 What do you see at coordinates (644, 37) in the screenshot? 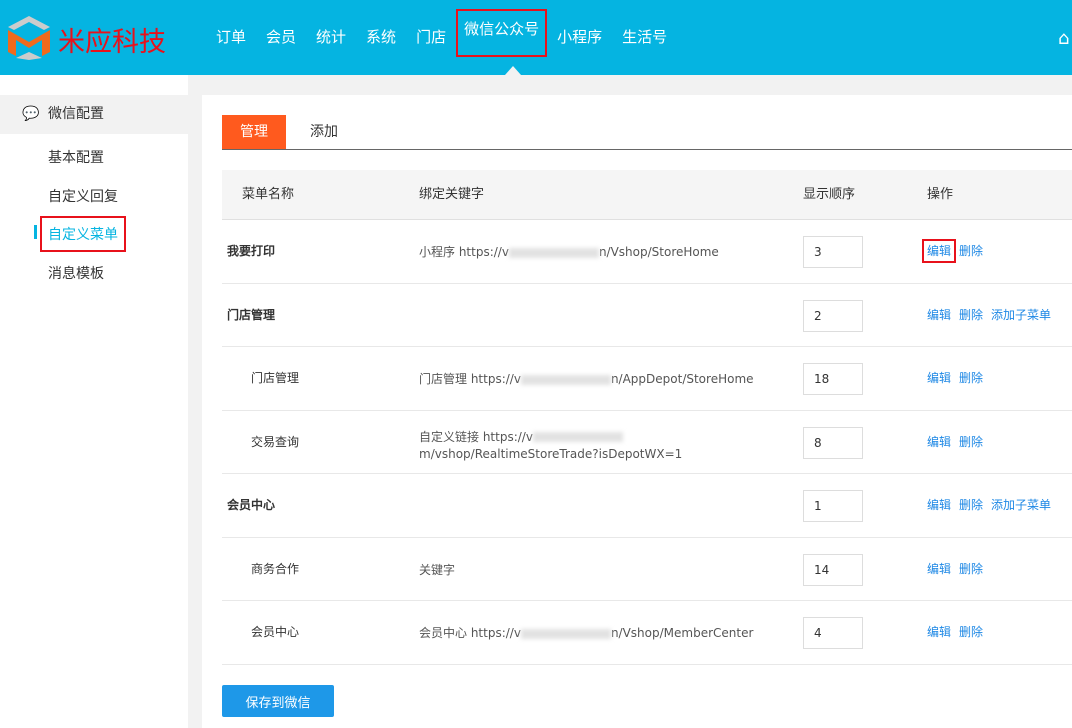
I see `nav-item: 生活号` at bounding box center [644, 37].